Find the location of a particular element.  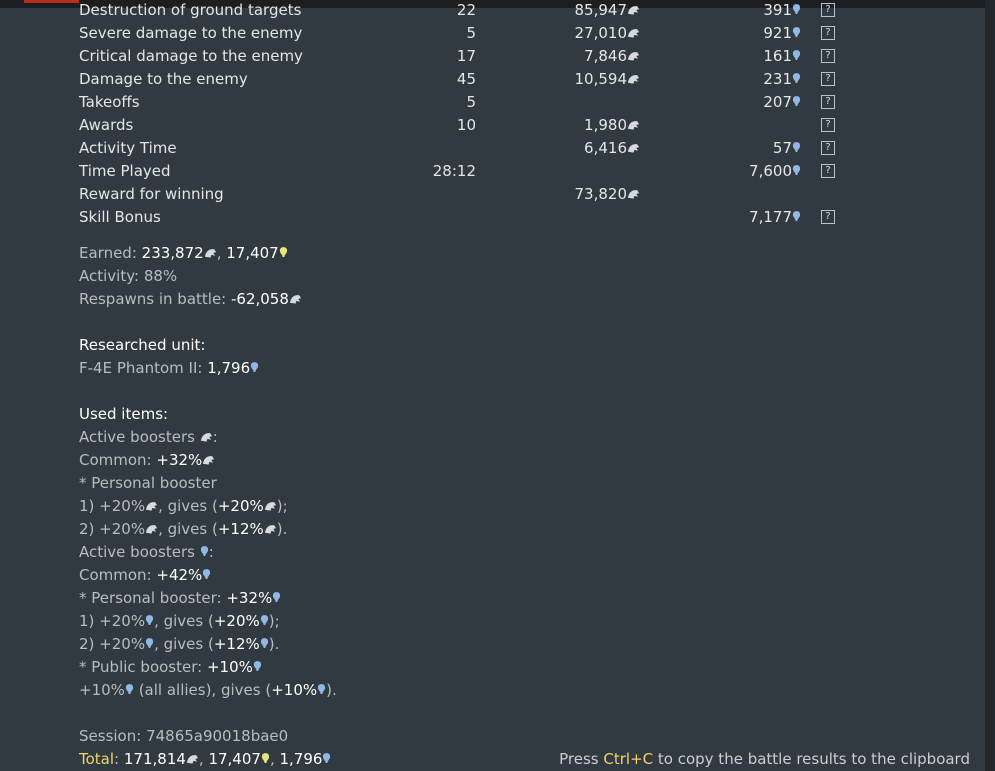

public-booster-gives-value: +10% is located at coordinates (294, 690).